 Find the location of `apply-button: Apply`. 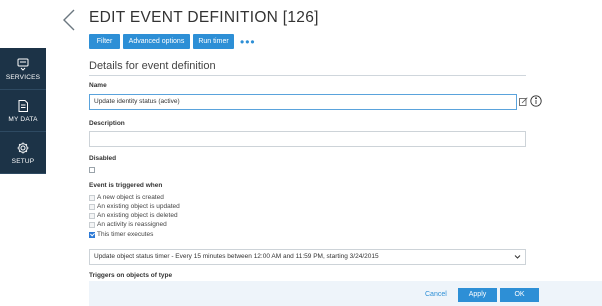

apply-button: Apply is located at coordinates (477, 295).